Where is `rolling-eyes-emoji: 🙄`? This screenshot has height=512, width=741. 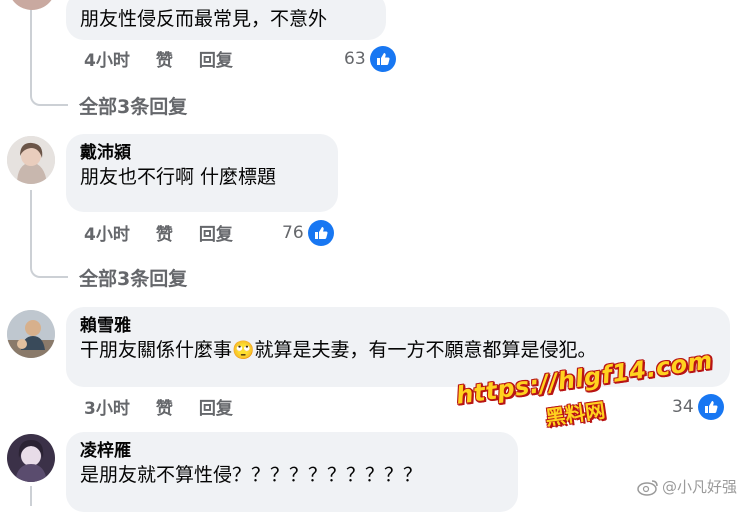 rolling-eyes-emoji: 🙄 is located at coordinates (243, 350).